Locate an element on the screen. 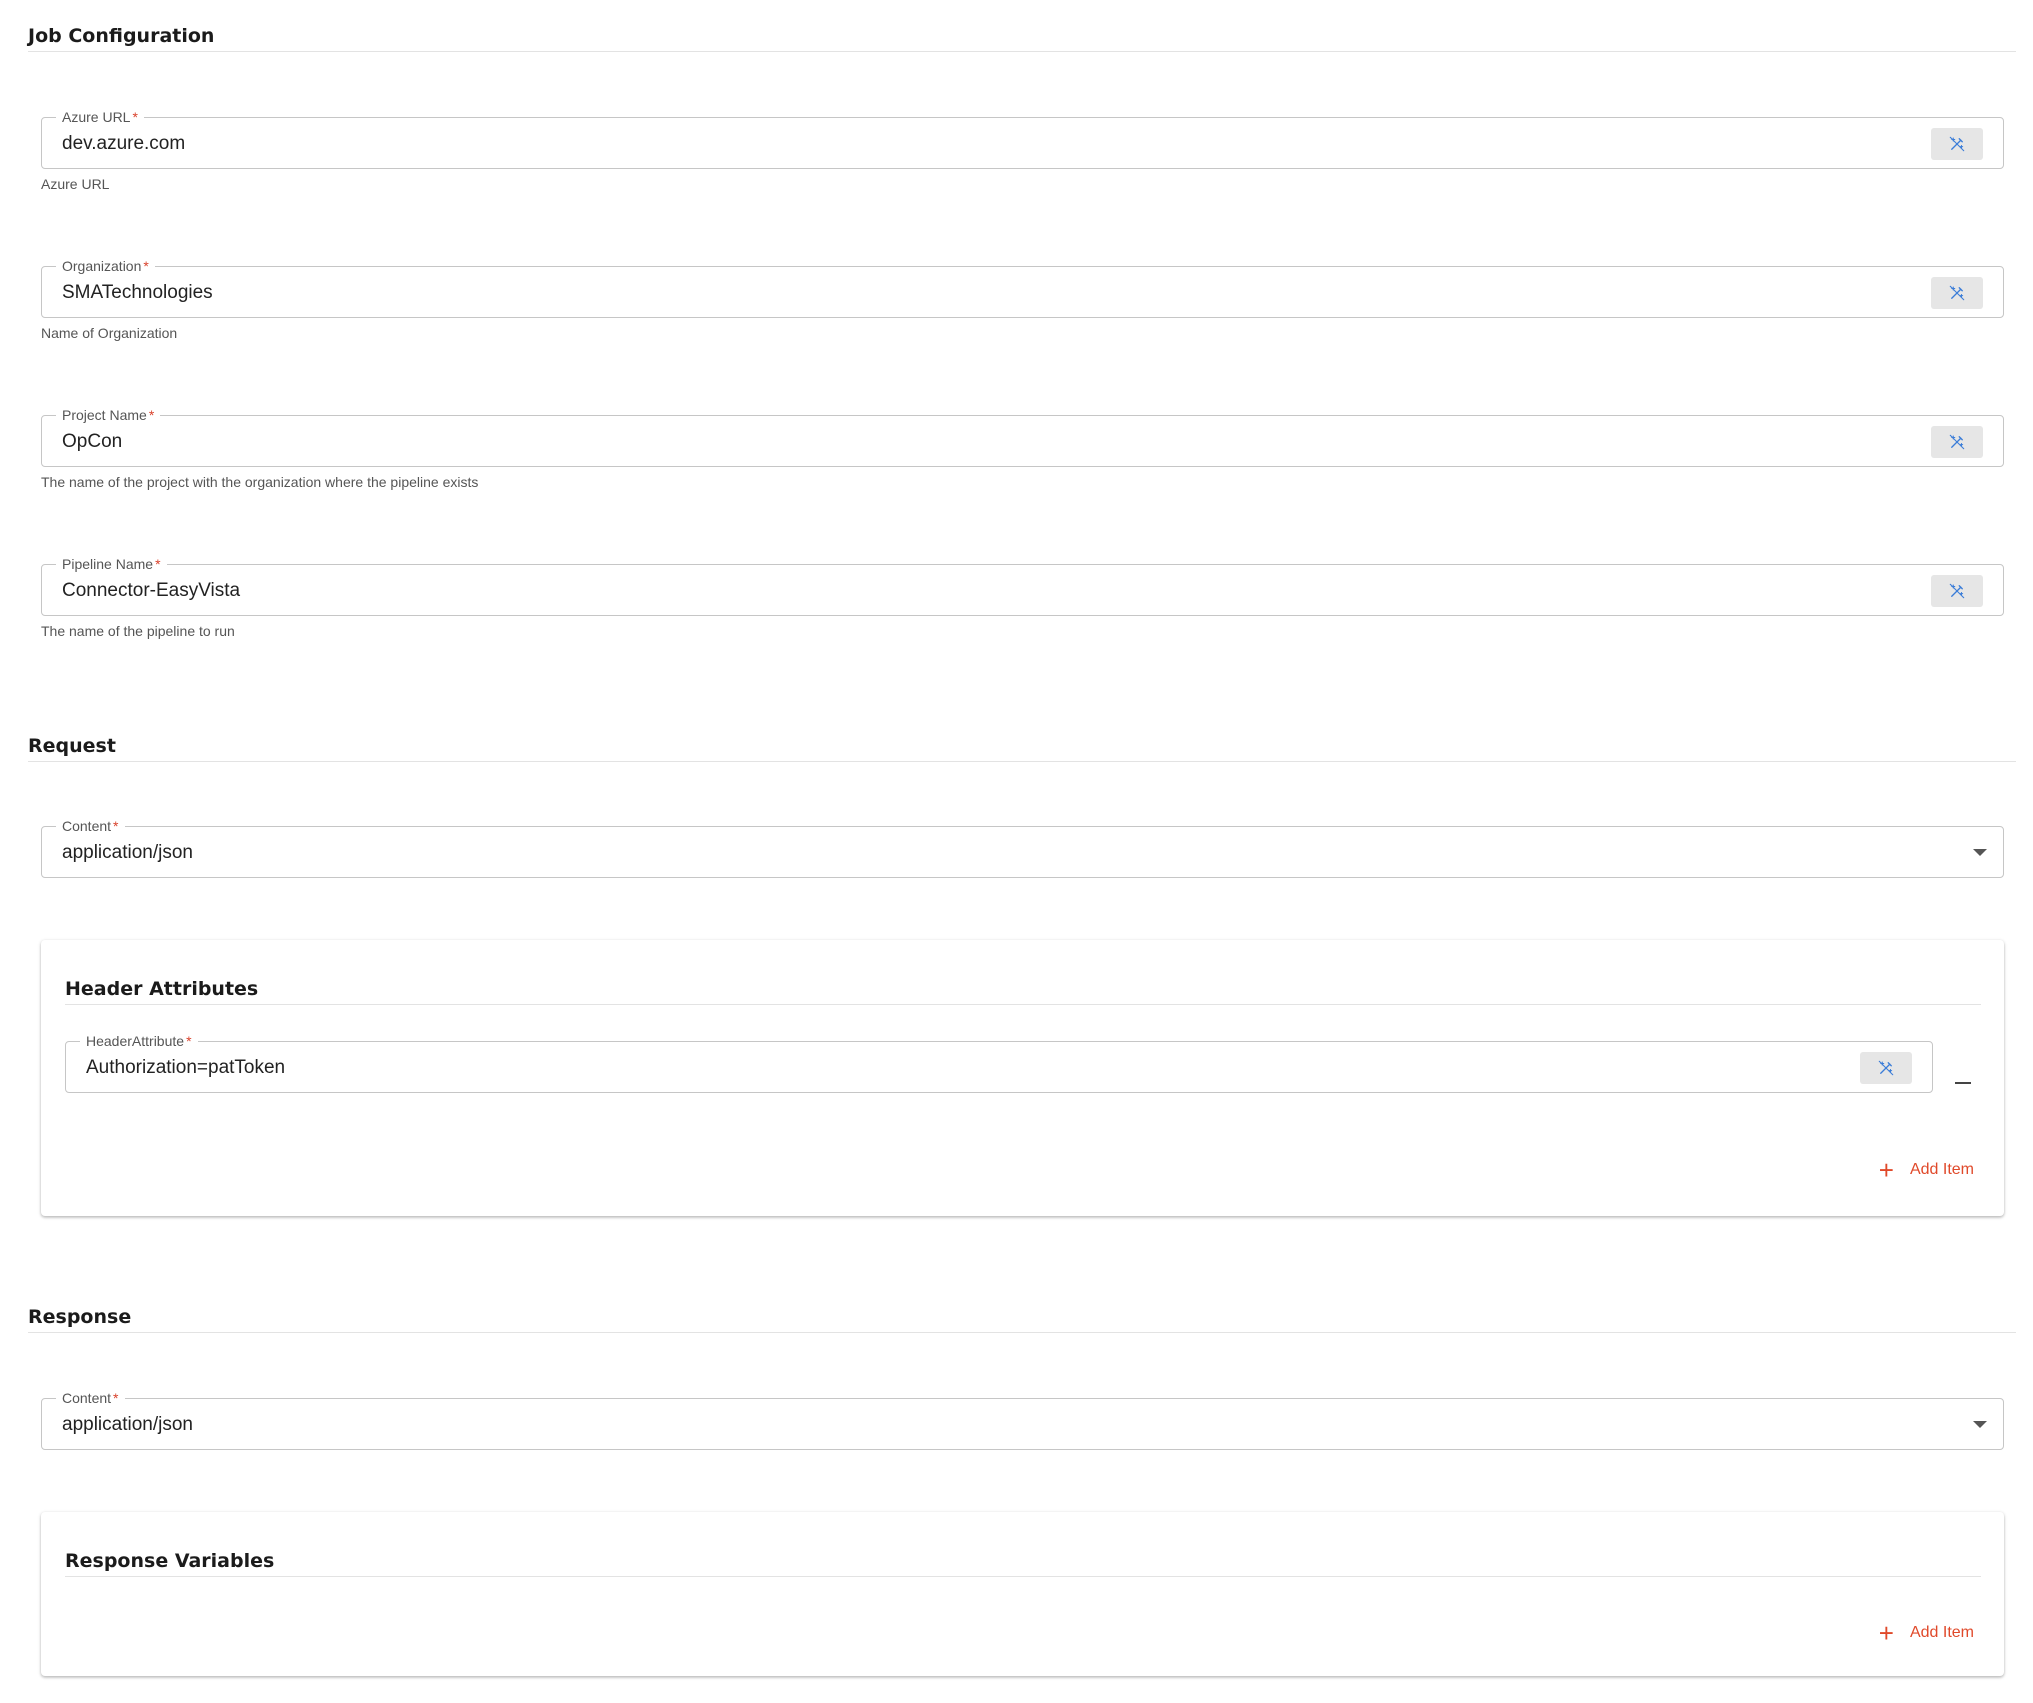  response-content-value: application/json is located at coordinates (127, 1425).